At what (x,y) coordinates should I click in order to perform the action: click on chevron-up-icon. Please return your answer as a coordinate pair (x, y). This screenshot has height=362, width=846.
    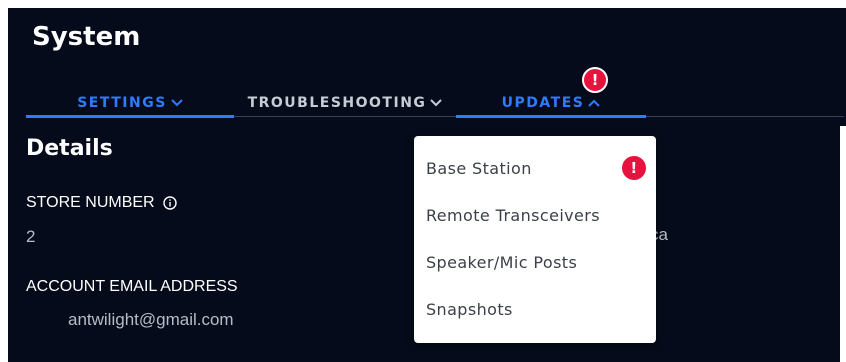
    Looking at the image, I should click on (594, 103).